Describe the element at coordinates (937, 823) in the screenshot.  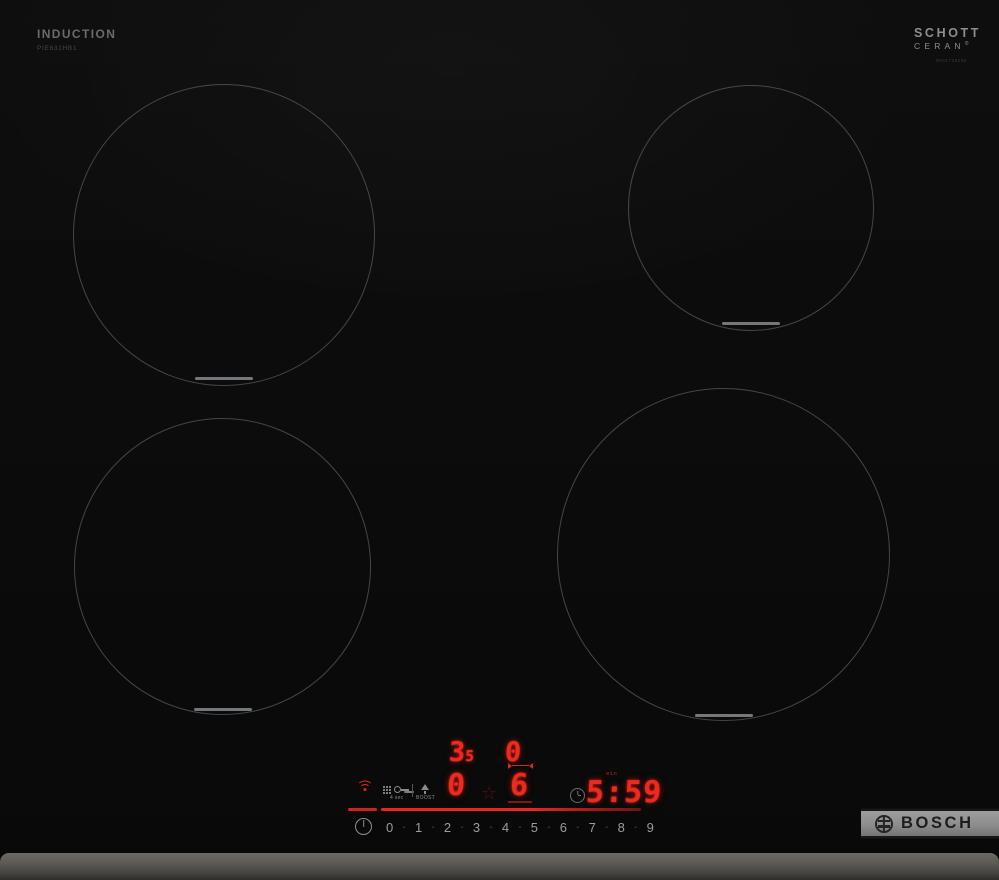
I see `bosch-wordmark: BOSCH` at that location.